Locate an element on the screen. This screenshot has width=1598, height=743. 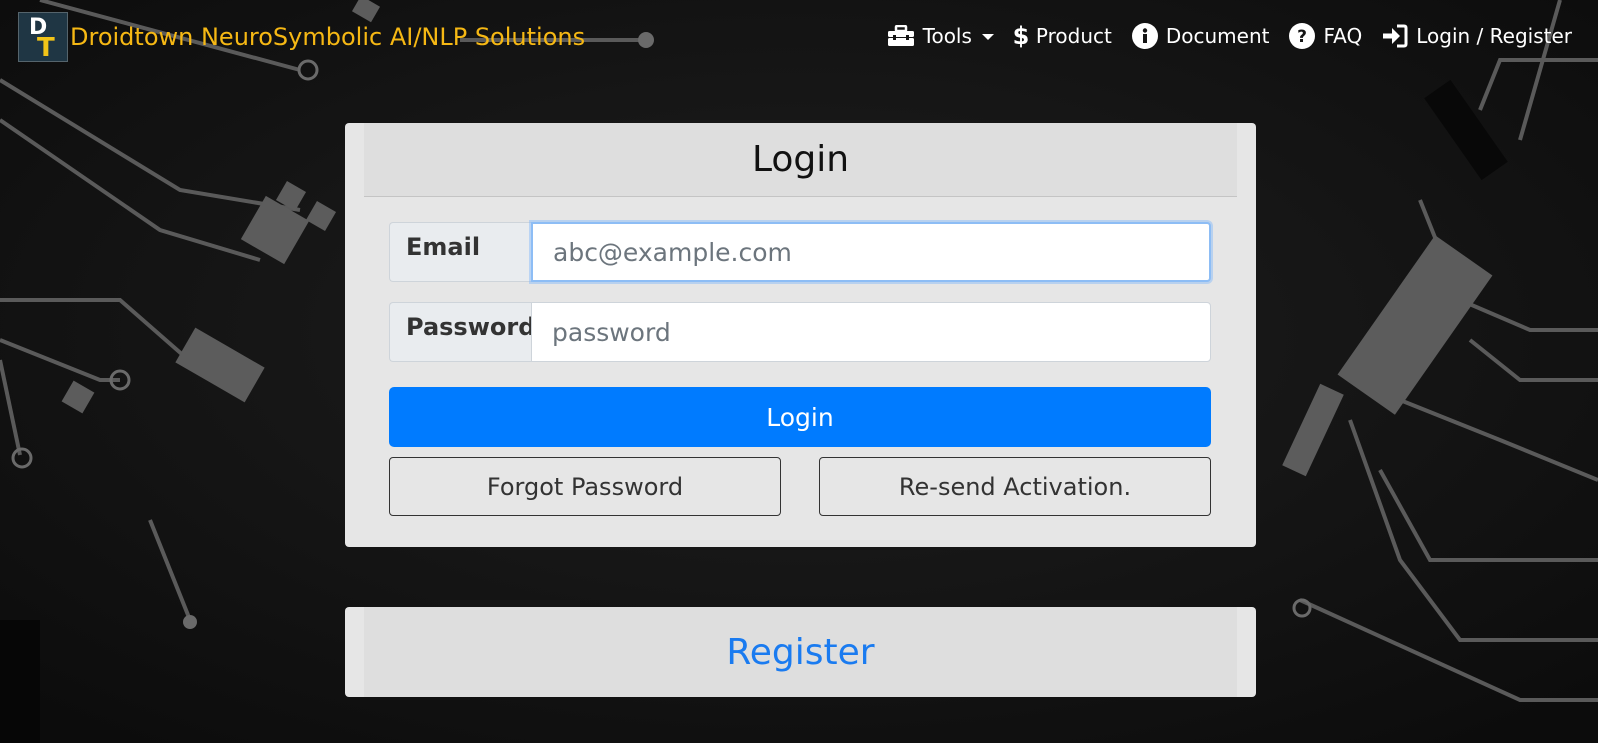
nav-label-product: Product is located at coordinates (1073, 36).